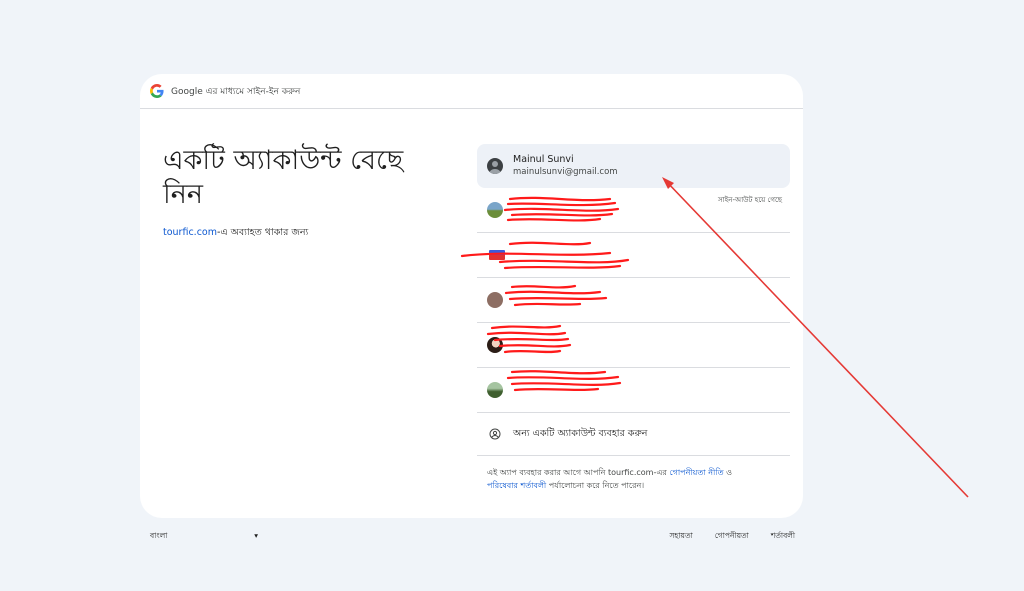 The height and width of the screenshot is (591, 1024). I want to click on chevron-down-icon: ▾, so click(256, 535).